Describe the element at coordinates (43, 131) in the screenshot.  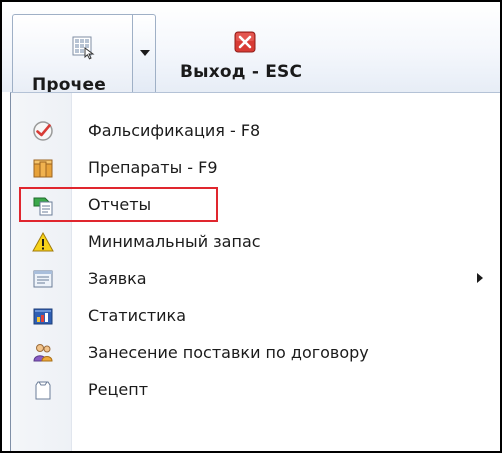
I see `check-badge-icon` at that location.